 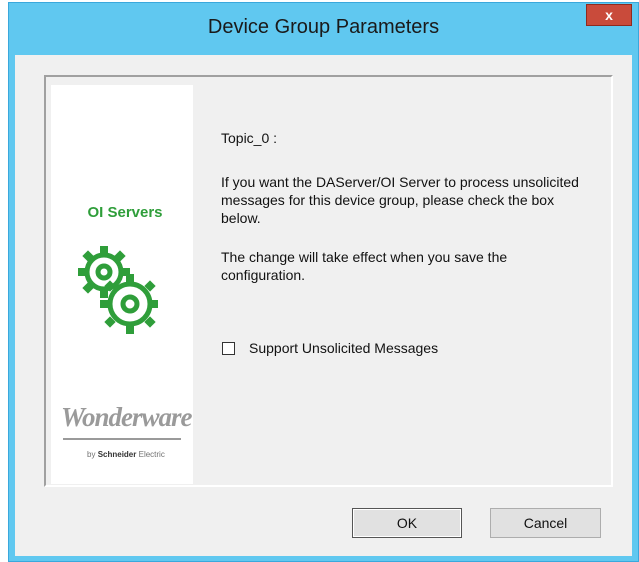 What do you see at coordinates (117, 454) in the screenshot?
I see `logo-company-text: Schneider` at bounding box center [117, 454].